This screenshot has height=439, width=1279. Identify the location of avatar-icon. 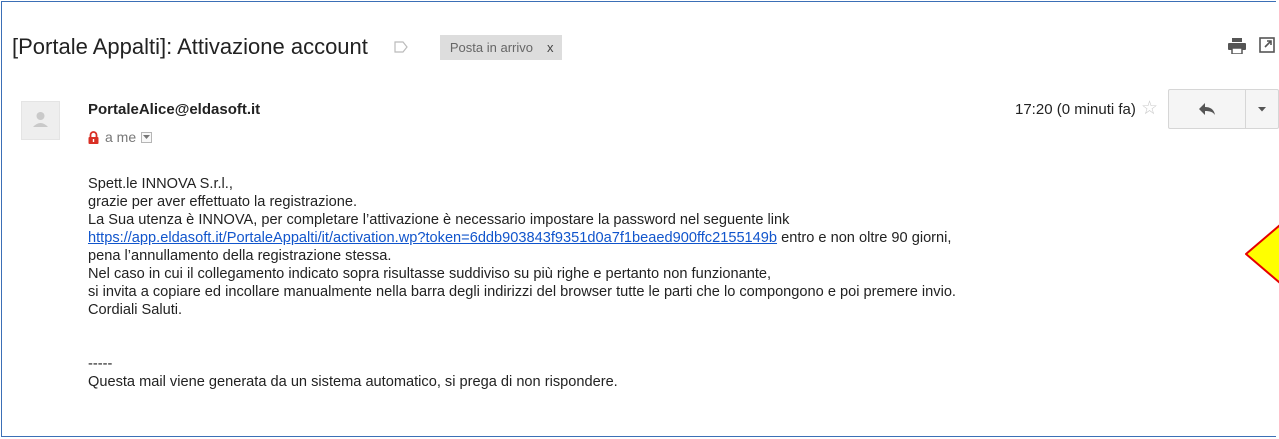
(40, 119).